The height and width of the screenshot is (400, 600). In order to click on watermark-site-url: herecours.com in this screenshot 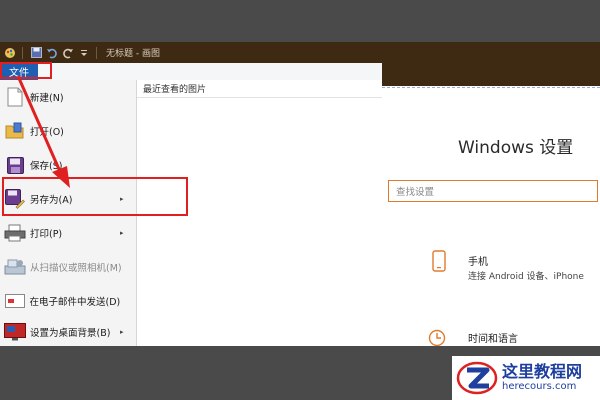, I will do `click(539, 386)`.